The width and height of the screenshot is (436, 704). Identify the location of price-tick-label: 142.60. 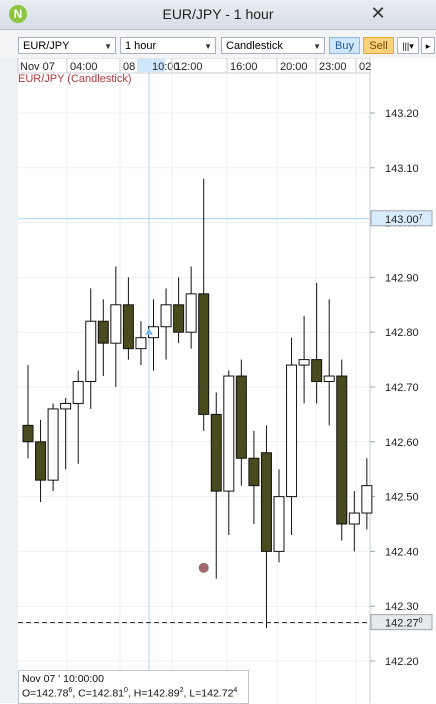
(402, 443).